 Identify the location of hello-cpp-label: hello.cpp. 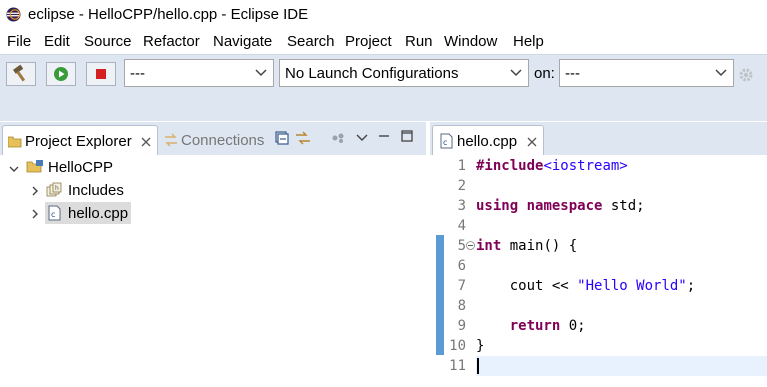
(98, 213).